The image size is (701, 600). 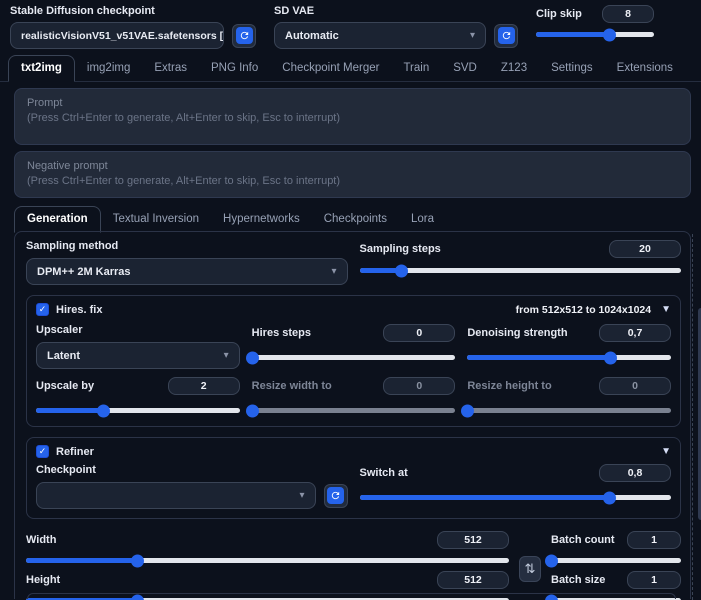 What do you see at coordinates (628, 14) in the screenshot?
I see `clip-skip-value: 8` at bounding box center [628, 14].